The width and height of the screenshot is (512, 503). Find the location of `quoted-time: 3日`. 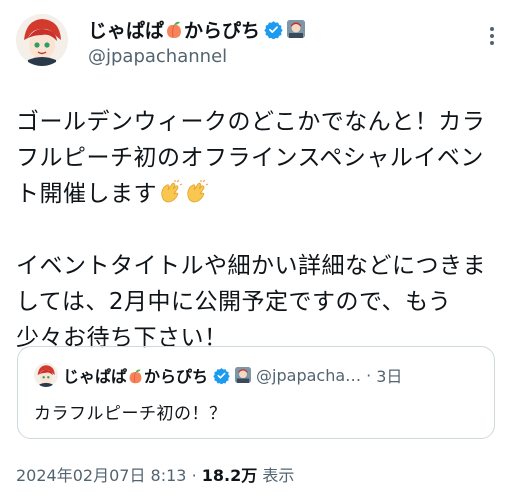

quoted-time: 3日 is located at coordinates (389, 376).